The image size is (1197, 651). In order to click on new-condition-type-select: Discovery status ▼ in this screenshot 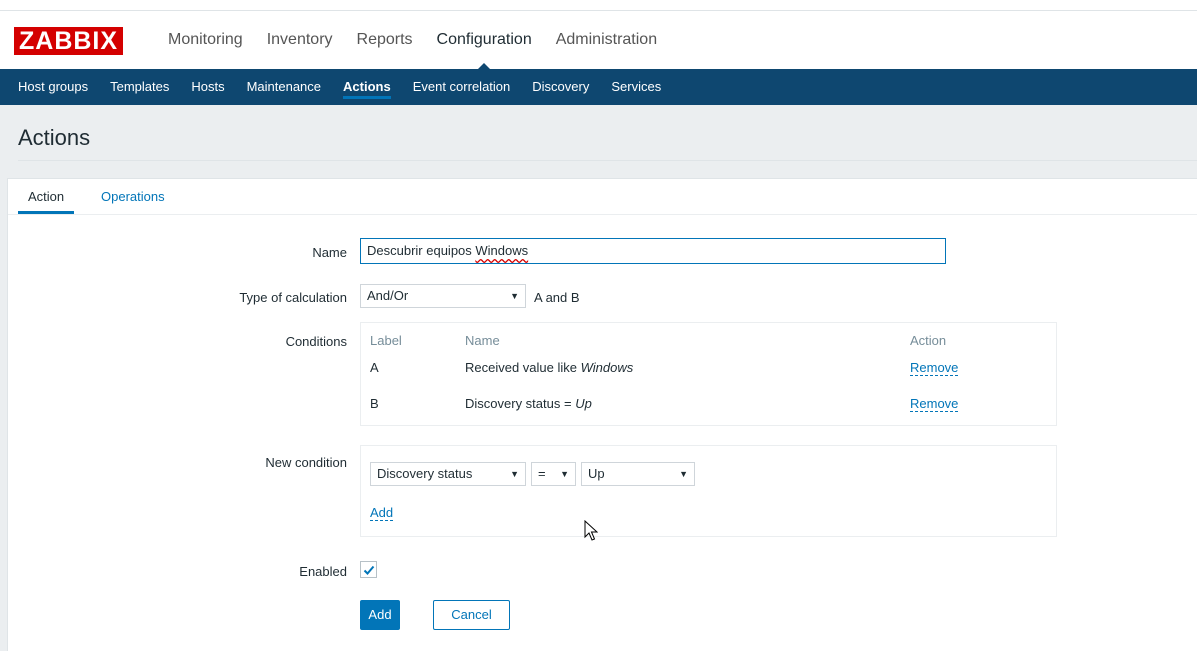, I will do `click(448, 474)`.